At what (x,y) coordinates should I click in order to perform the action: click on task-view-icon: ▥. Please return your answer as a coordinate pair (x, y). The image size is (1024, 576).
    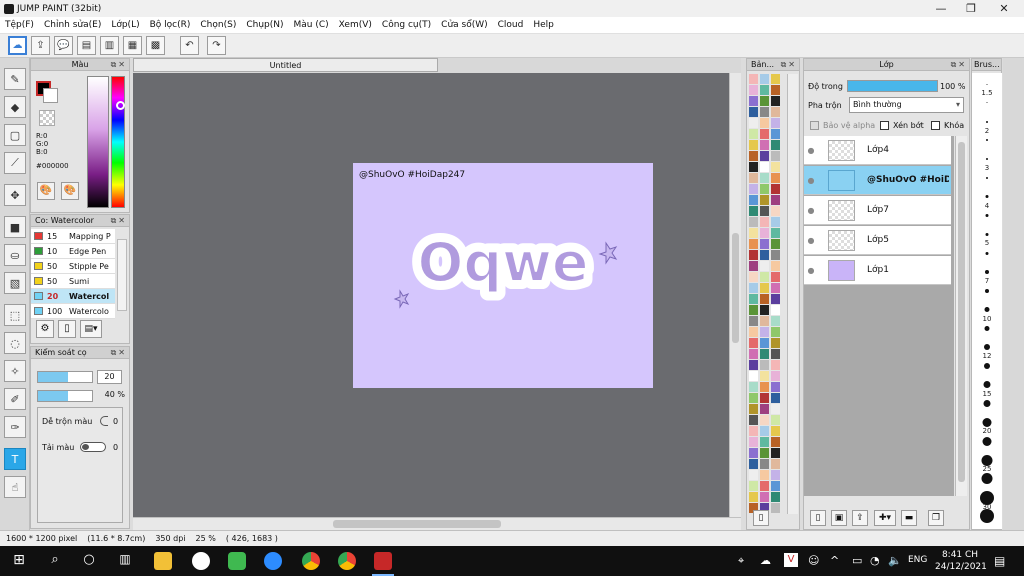
    Looking at the image, I should click on (125, 561).